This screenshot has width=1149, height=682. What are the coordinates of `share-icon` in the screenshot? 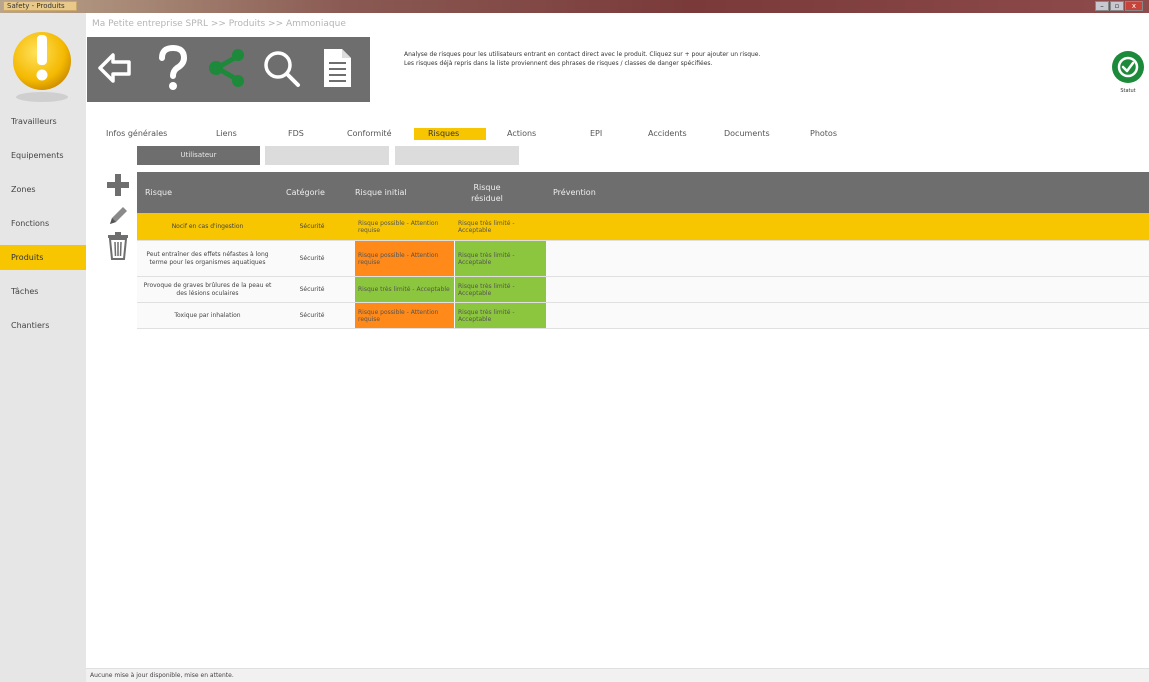 It's located at (227, 70).